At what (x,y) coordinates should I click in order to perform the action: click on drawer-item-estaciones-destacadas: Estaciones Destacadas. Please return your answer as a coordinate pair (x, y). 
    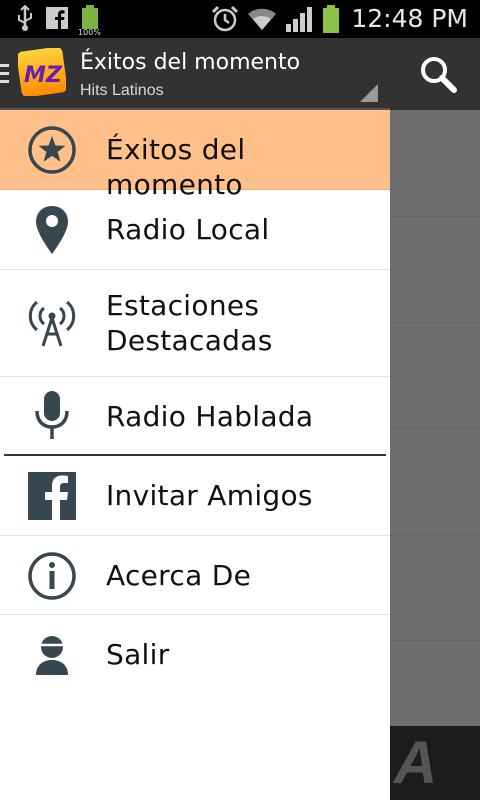
    Looking at the image, I should click on (195, 323).